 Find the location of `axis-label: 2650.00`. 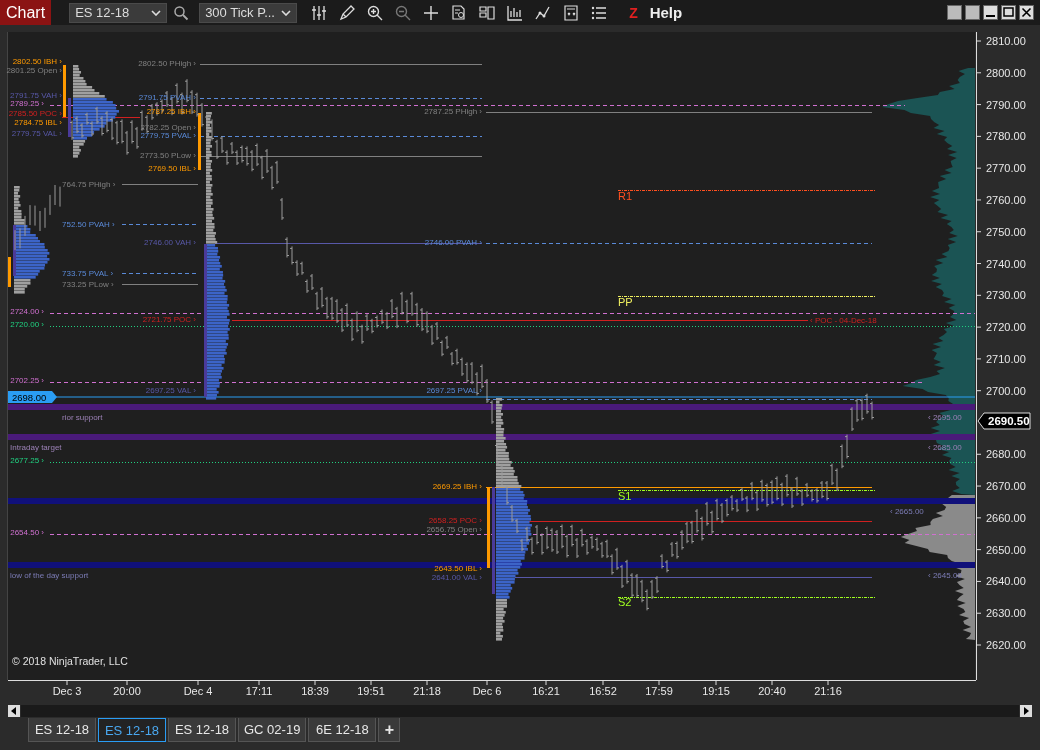

axis-label: 2650.00 is located at coordinates (1006, 549).